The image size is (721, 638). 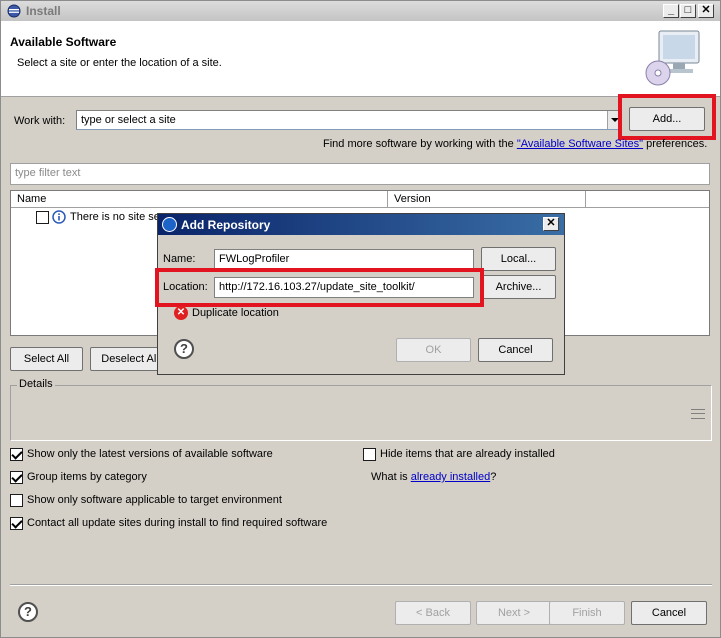 What do you see at coordinates (87, 477) in the screenshot?
I see `group-by-category-label: Group items by category` at bounding box center [87, 477].